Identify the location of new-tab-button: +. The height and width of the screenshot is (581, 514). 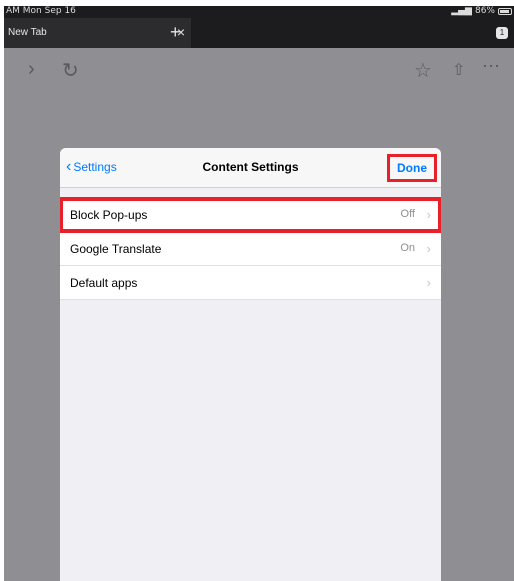
(175, 32).